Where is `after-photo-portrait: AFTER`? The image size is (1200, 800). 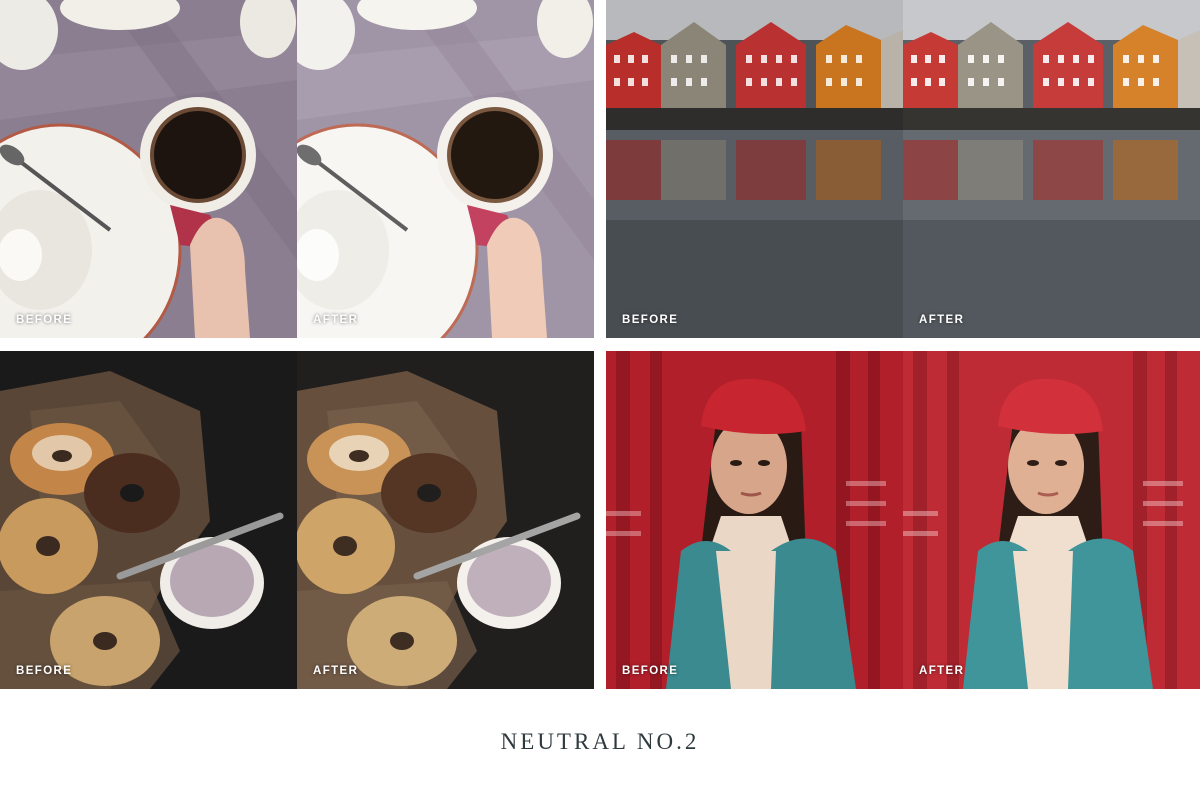 after-photo-portrait: AFTER is located at coordinates (1051, 520).